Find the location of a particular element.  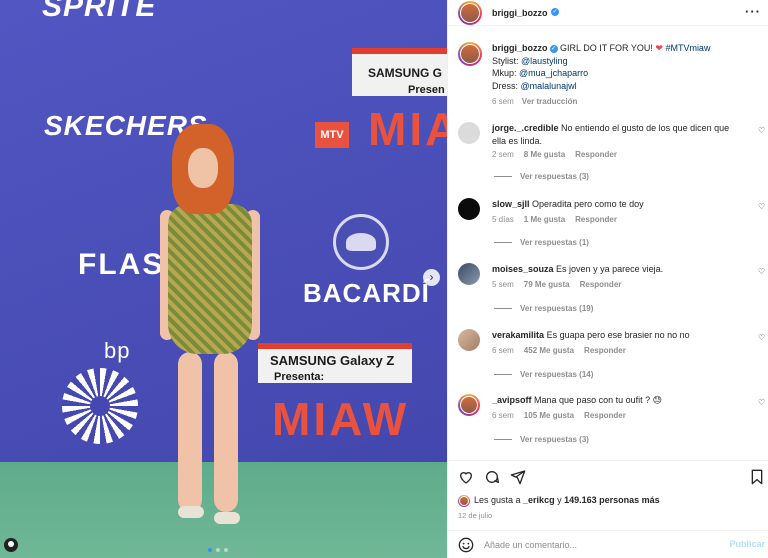

emoji-icon is located at coordinates (466, 545).